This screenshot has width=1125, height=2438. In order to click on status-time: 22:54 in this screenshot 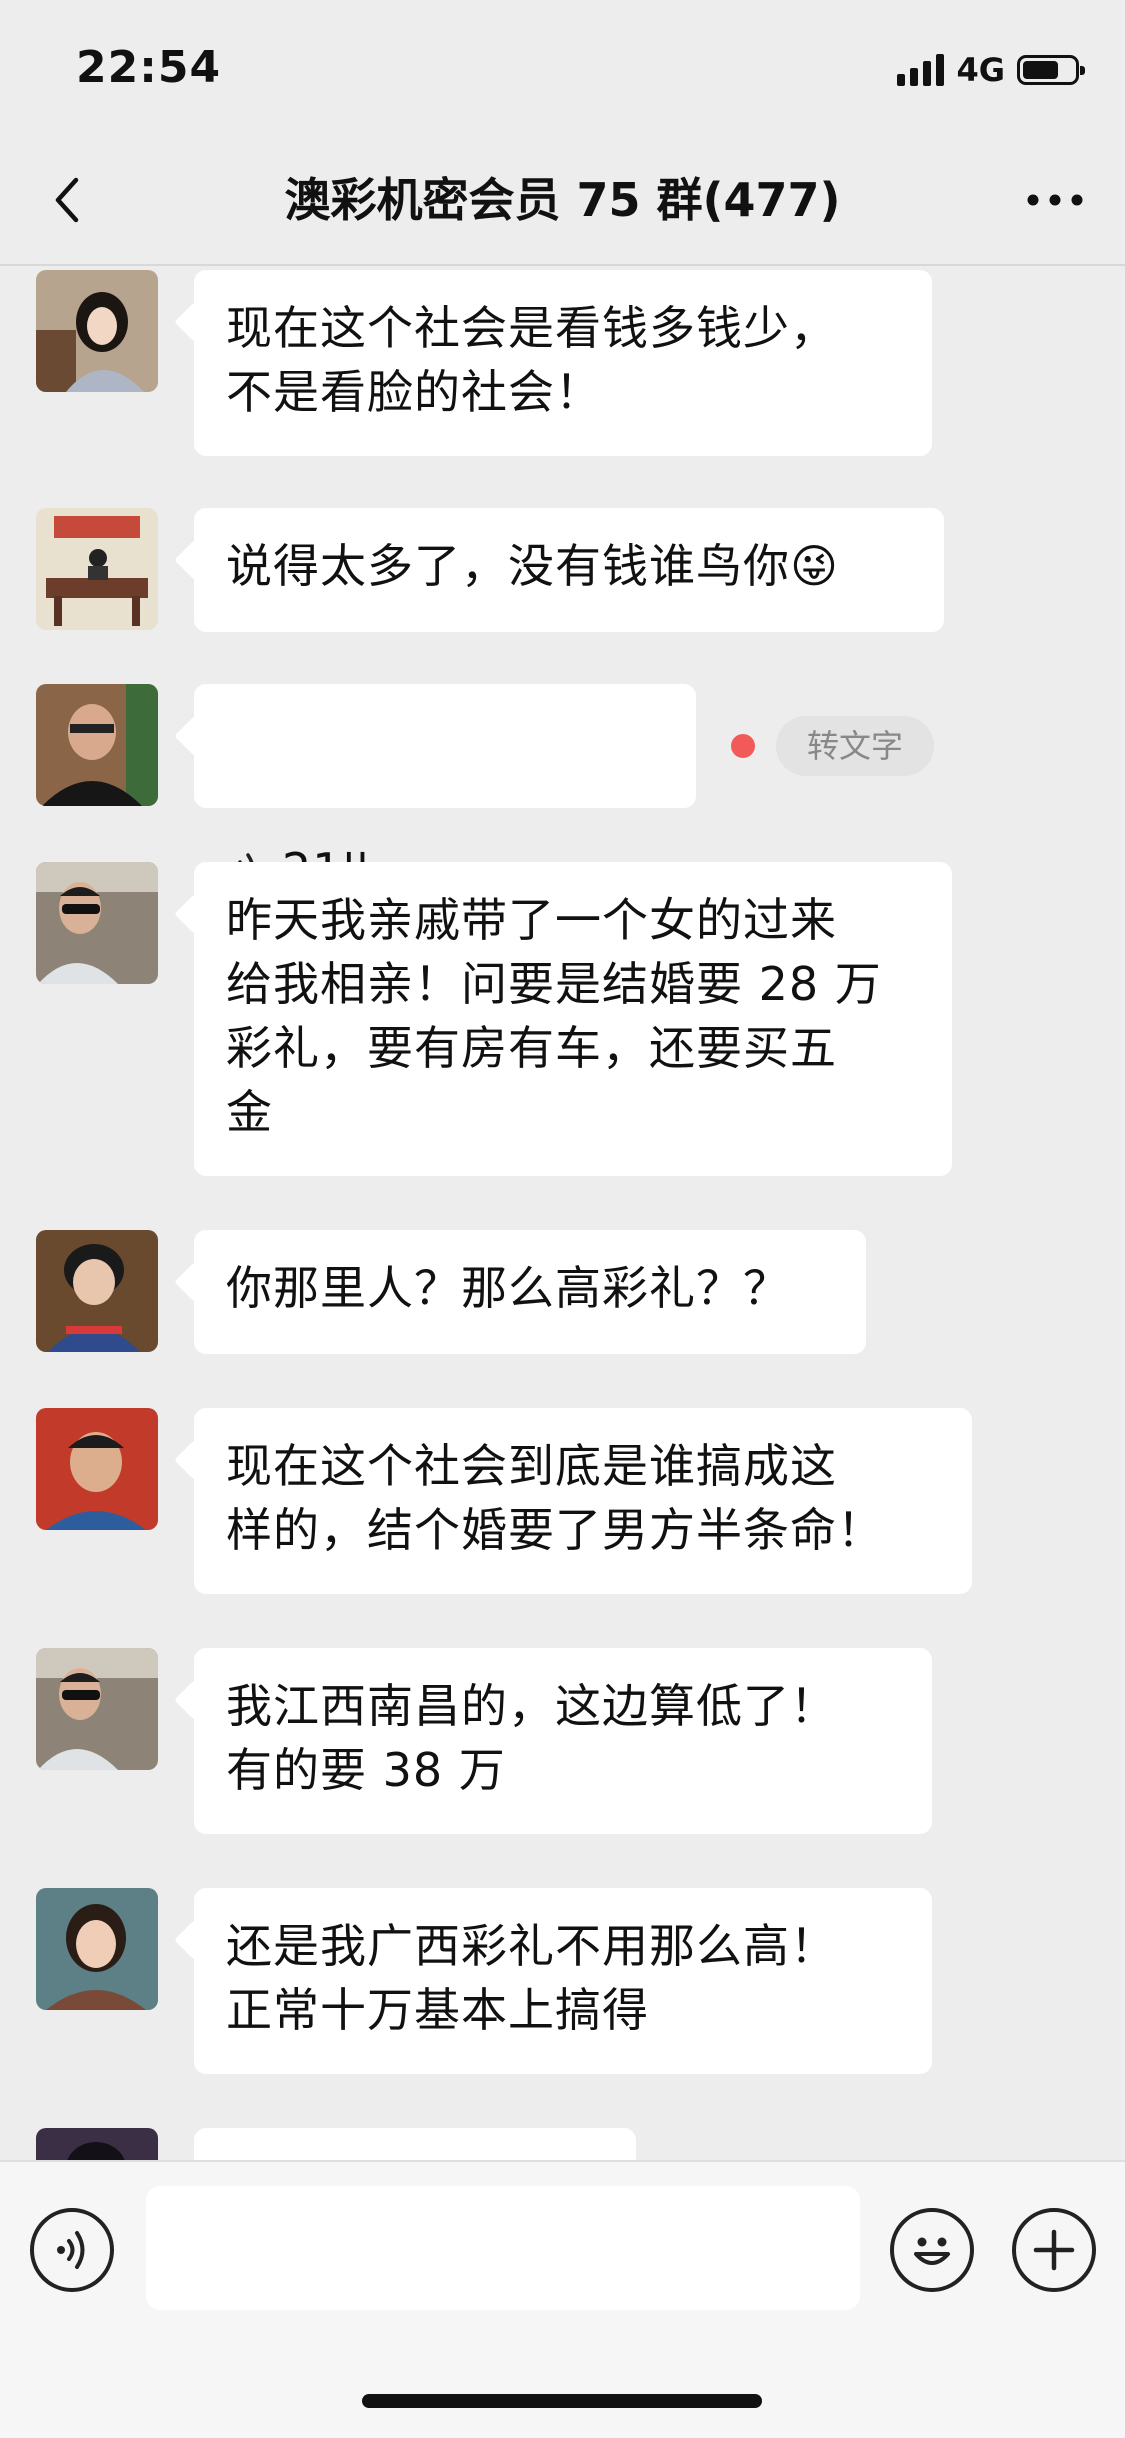, I will do `click(149, 67)`.